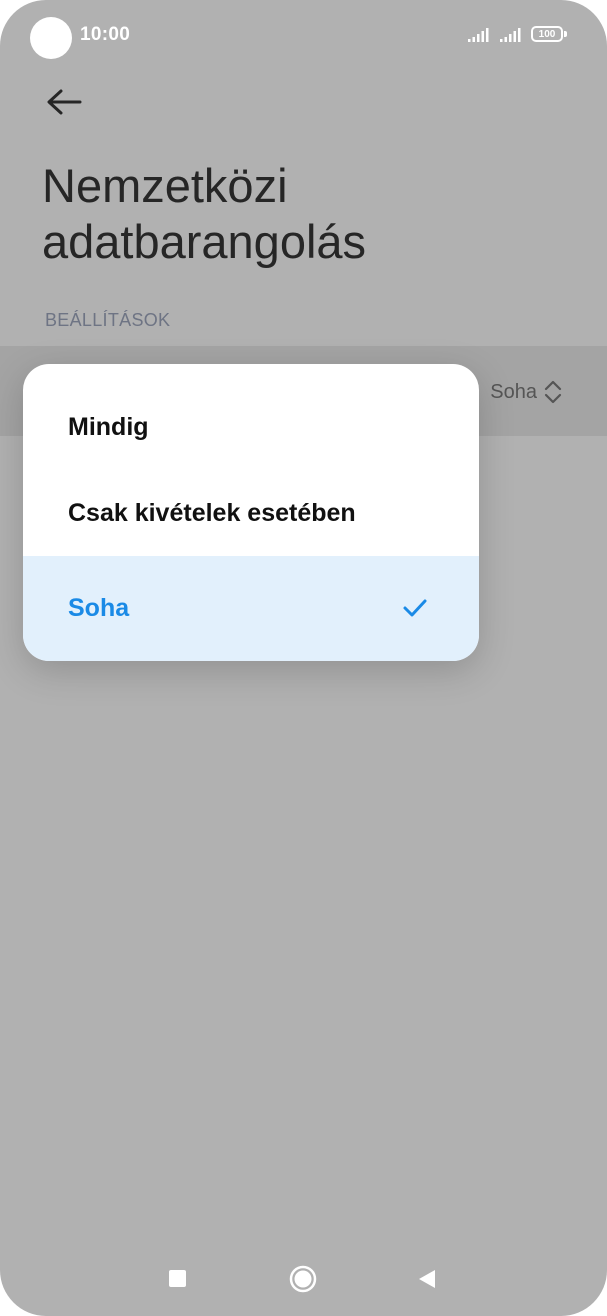 The height and width of the screenshot is (1316, 607). What do you see at coordinates (513, 392) in the screenshot?
I see `setting-current-value: Soha` at bounding box center [513, 392].